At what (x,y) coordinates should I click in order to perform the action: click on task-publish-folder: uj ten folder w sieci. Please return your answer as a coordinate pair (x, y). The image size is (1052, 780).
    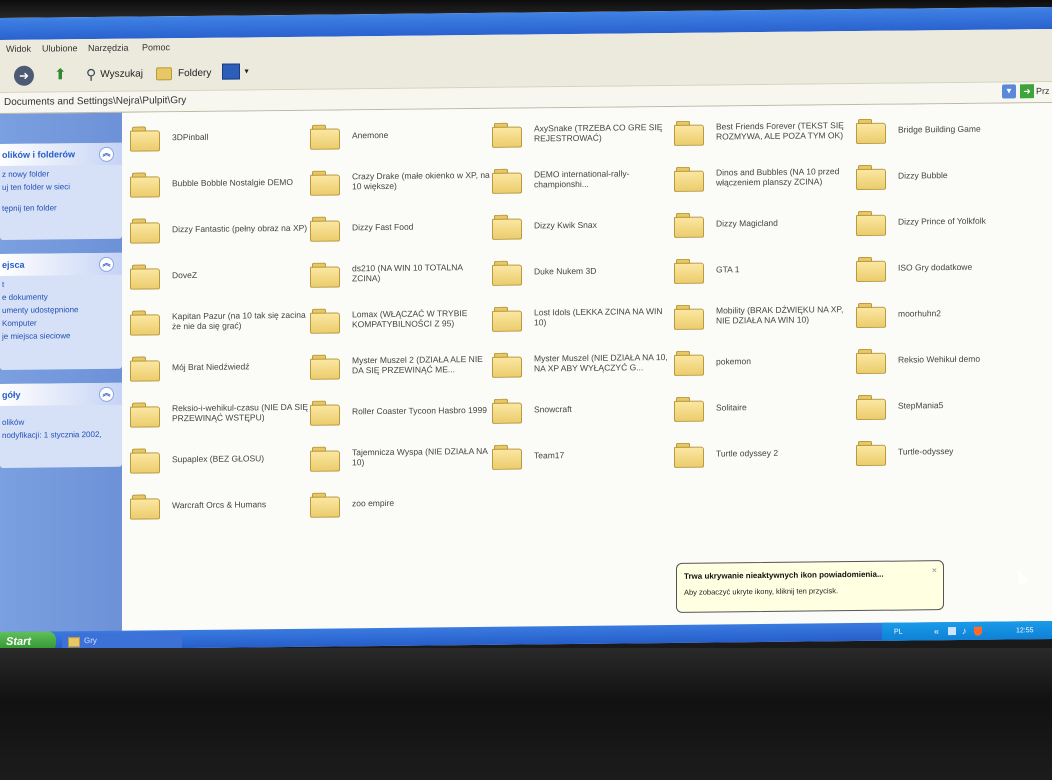
    Looking at the image, I should click on (62, 187).